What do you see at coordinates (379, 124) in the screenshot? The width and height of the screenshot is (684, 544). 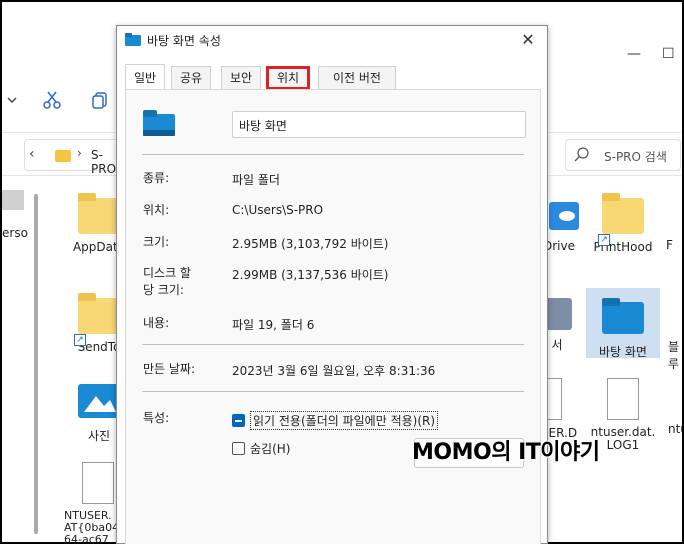 I see `folder-name-input: 바탕 화면` at bounding box center [379, 124].